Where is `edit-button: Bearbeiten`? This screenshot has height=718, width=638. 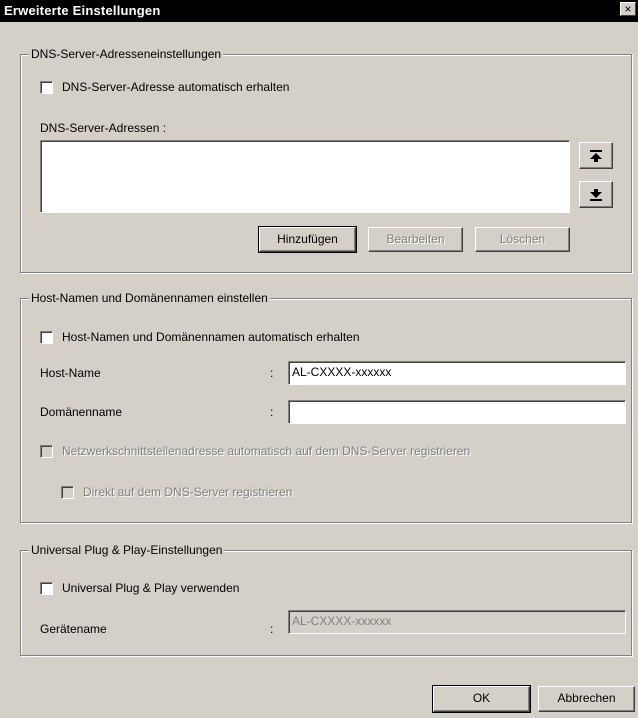 edit-button: Bearbeiten is located at coordinates (415, 239).